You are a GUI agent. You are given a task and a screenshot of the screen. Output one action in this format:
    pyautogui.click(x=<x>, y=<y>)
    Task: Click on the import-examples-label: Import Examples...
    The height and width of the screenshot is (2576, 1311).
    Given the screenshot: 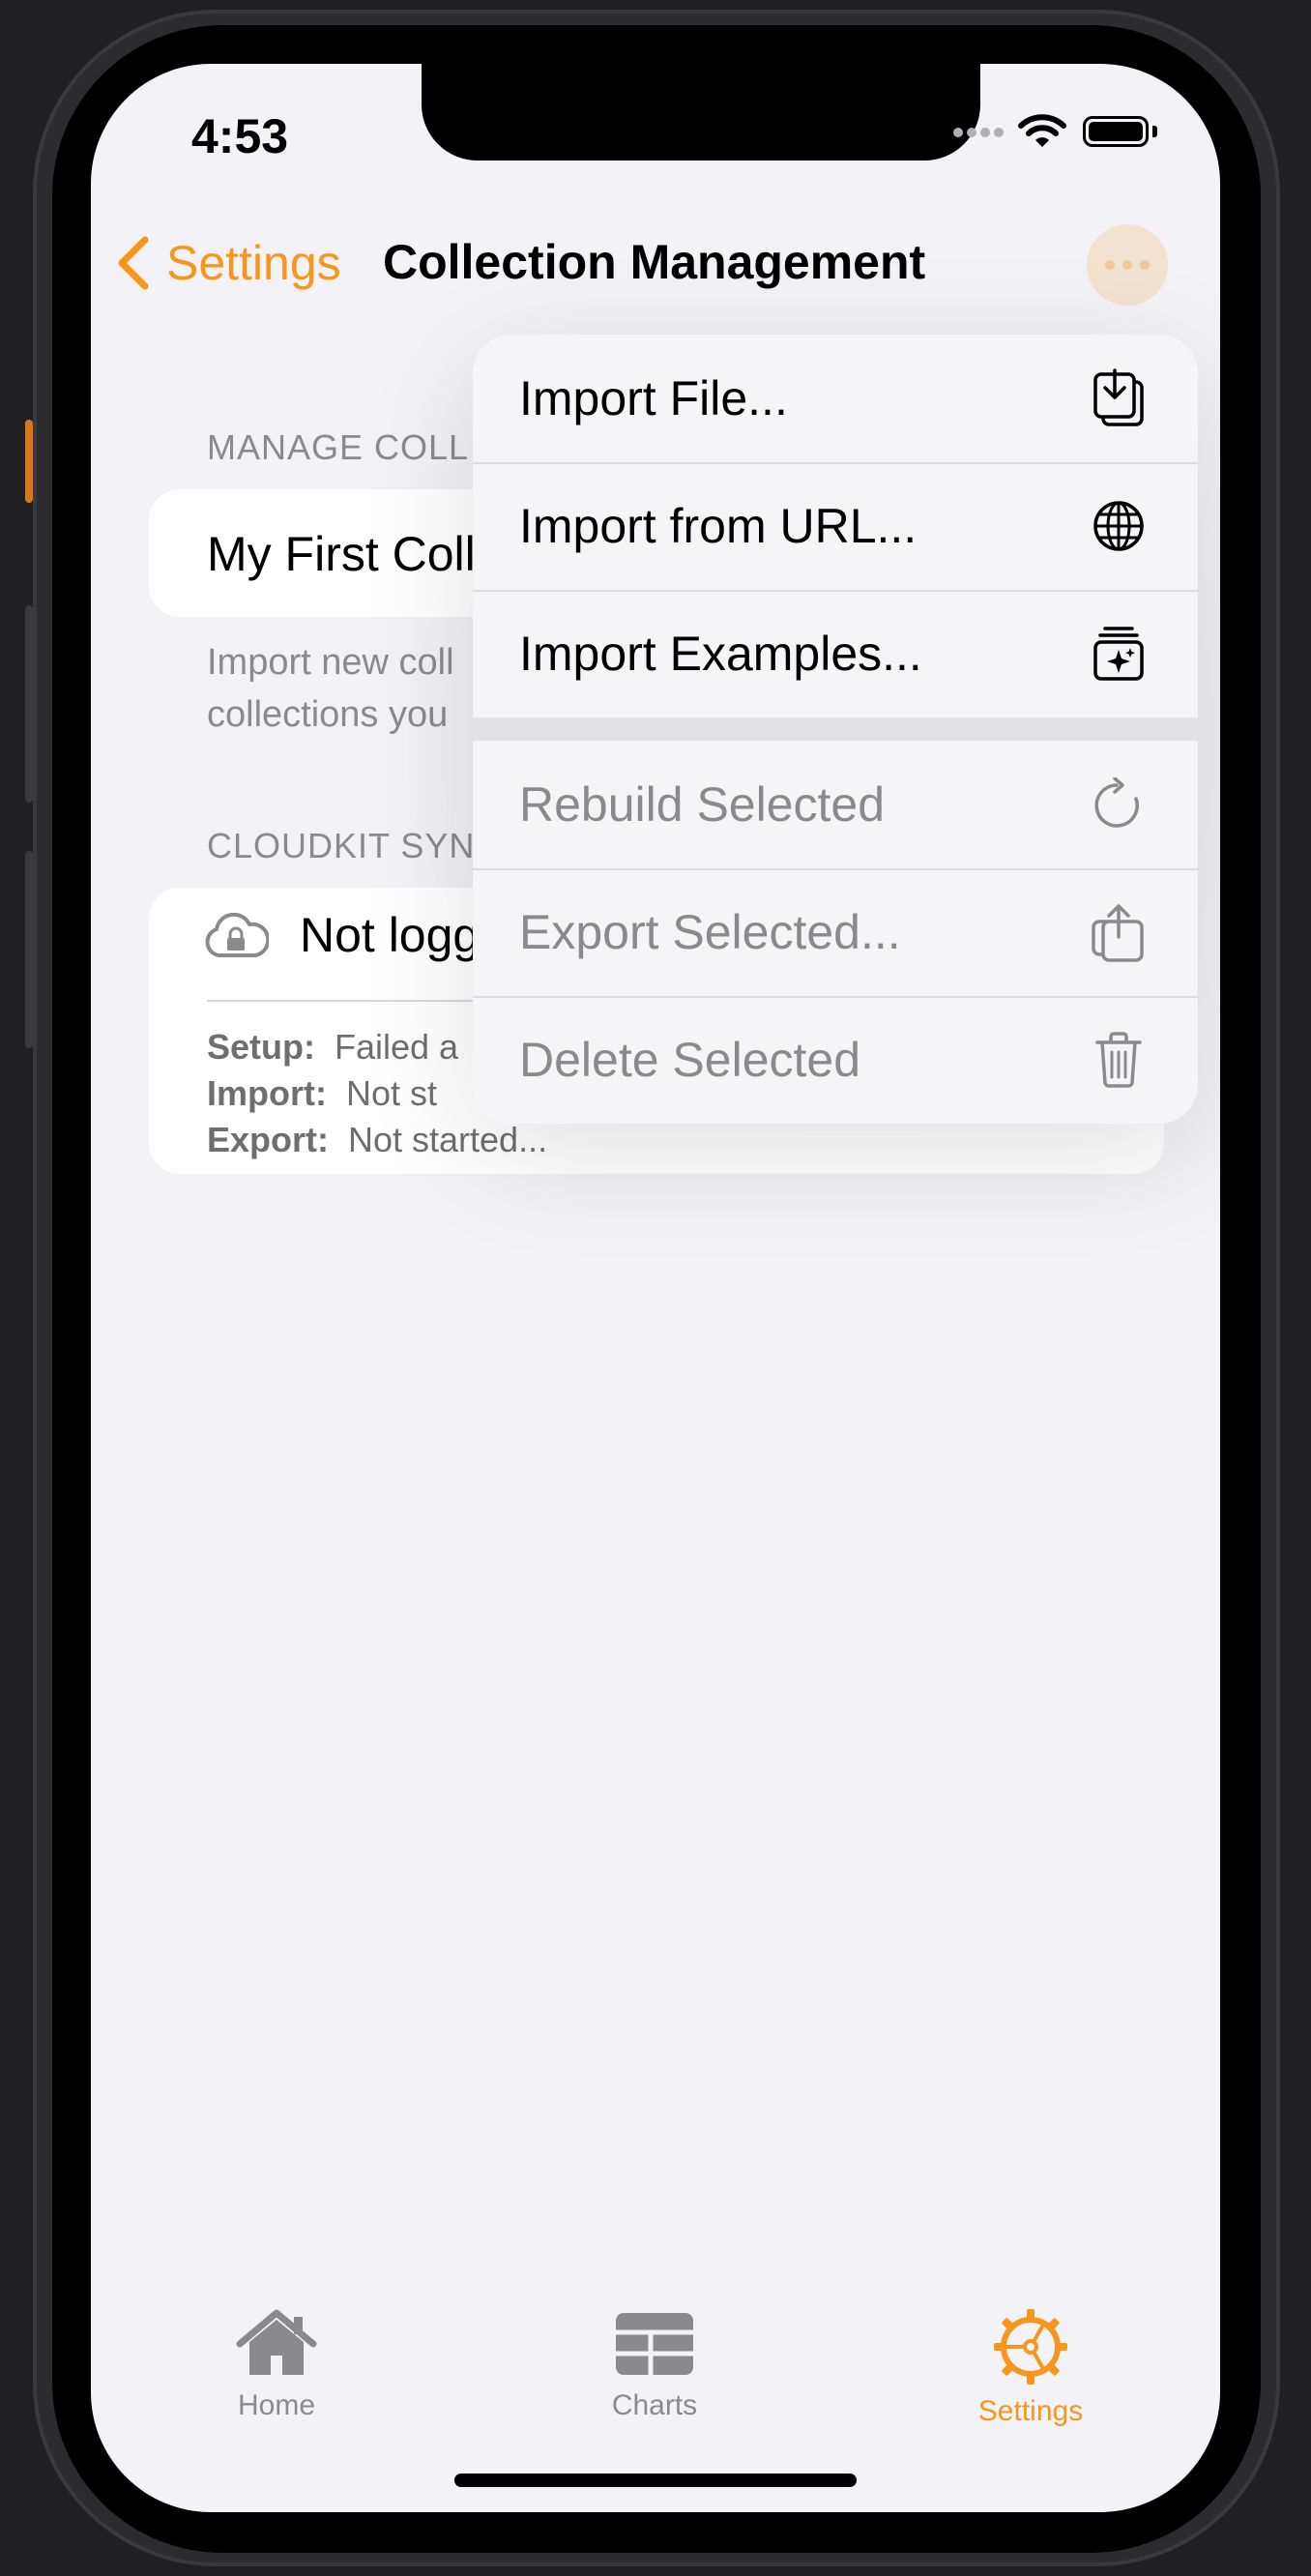 What is the action you would take?
    pyautogui.click(x=720, y=654)
    